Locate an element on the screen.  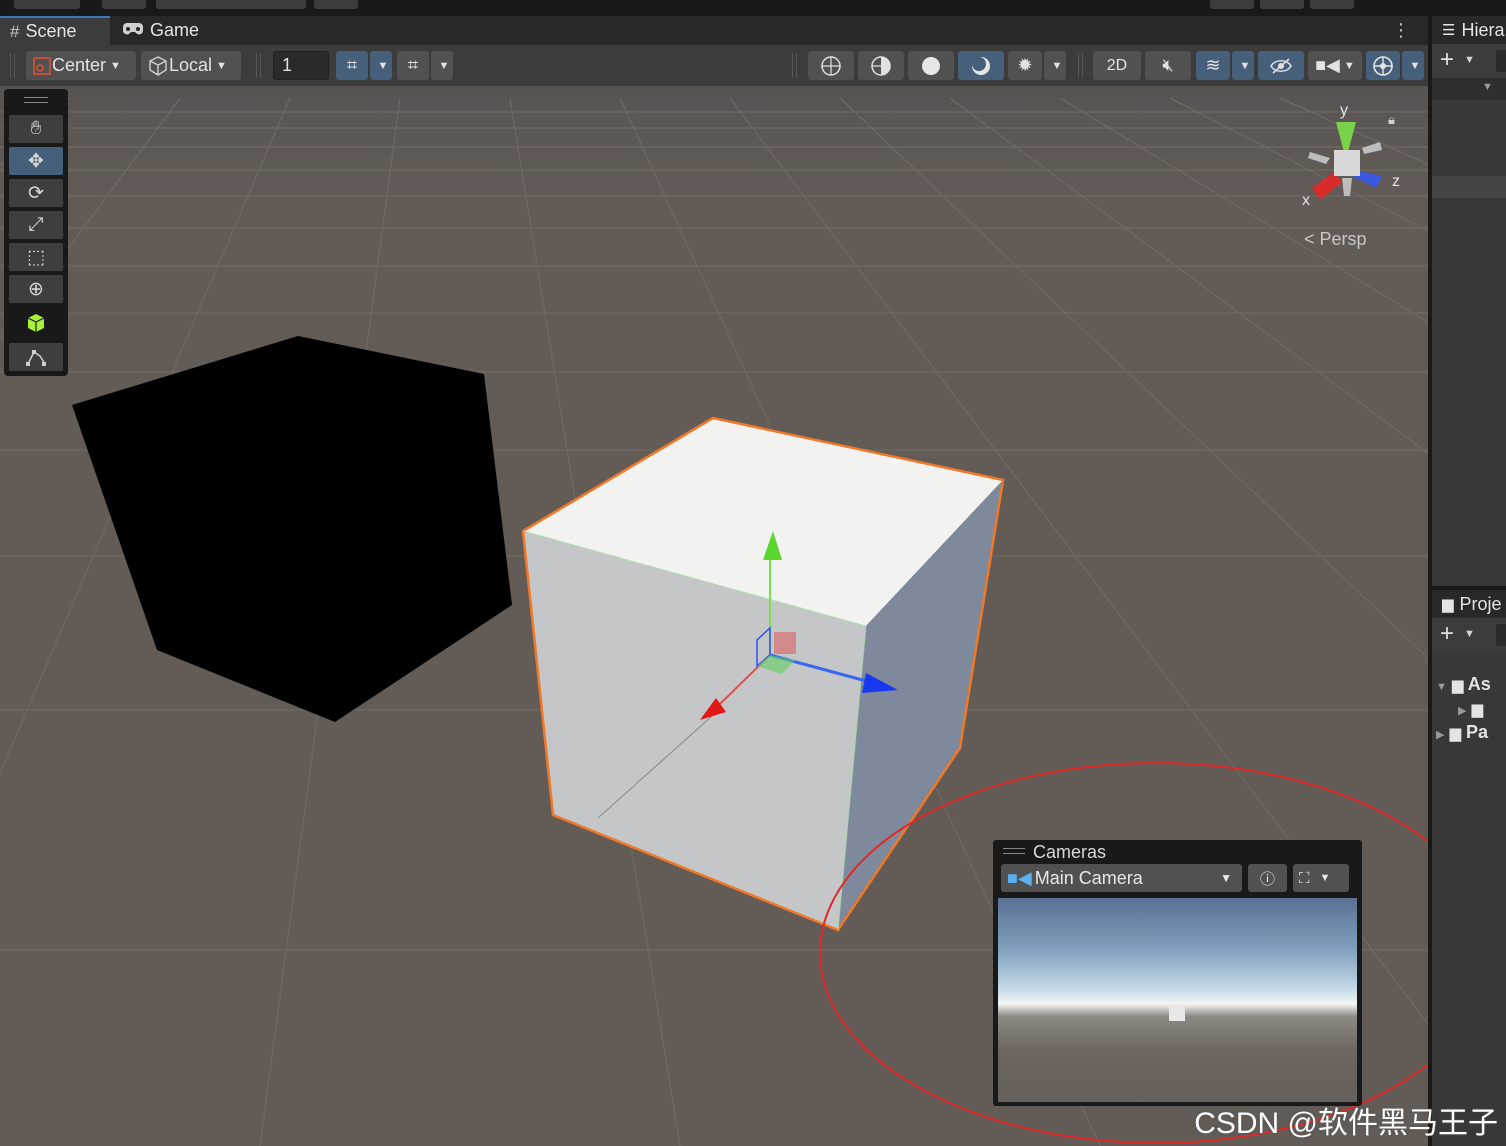
toggle-2d-button: 2D is located at coordinates (1117, 65).